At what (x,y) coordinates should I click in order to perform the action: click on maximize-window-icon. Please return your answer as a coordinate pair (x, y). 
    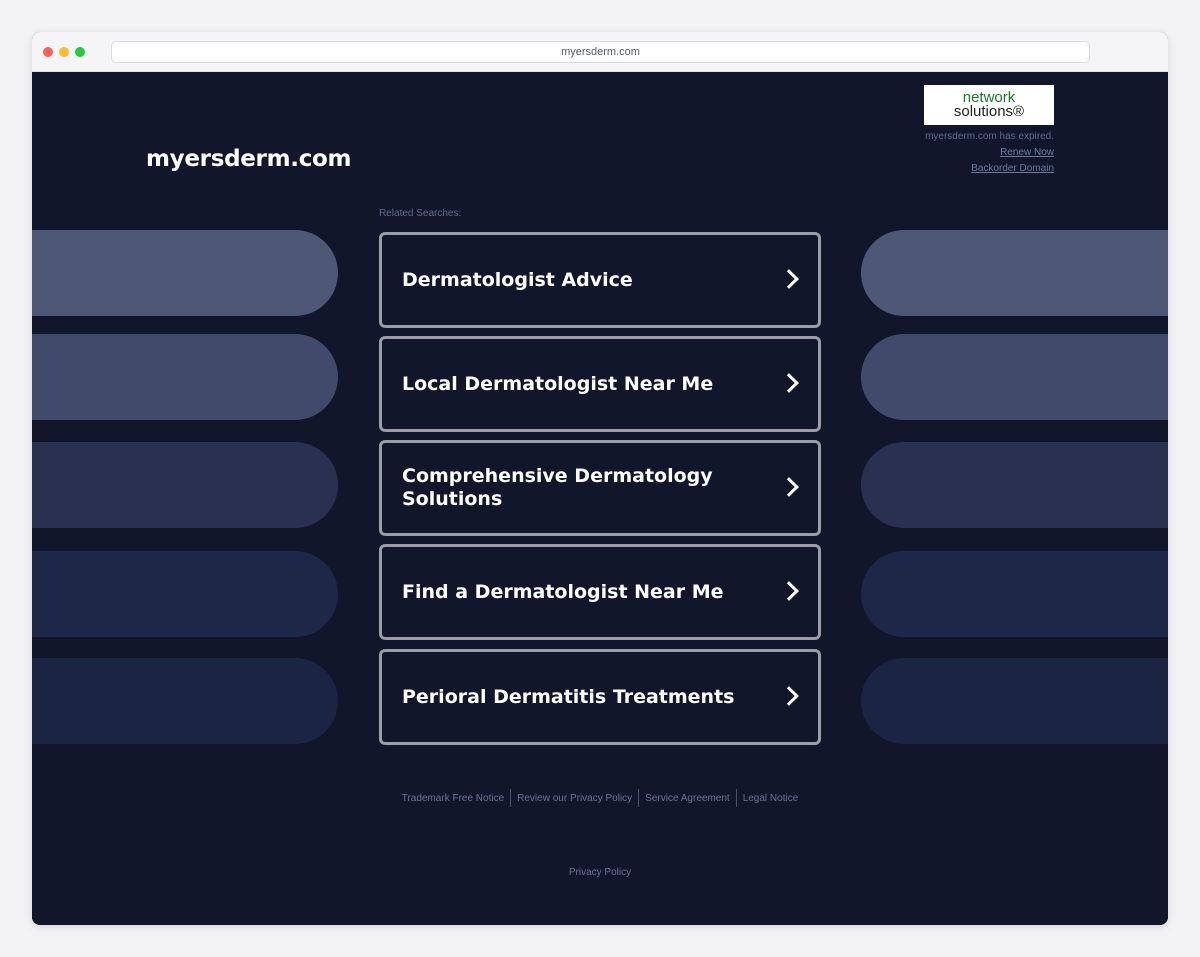
    Looking at the image, I should click on (80, 52).